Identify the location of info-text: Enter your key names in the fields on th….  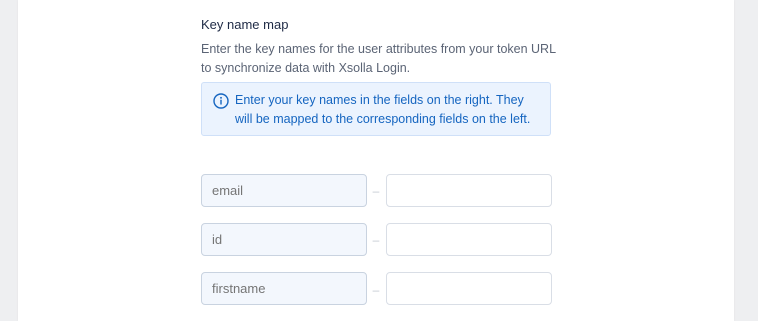
(383, 109).